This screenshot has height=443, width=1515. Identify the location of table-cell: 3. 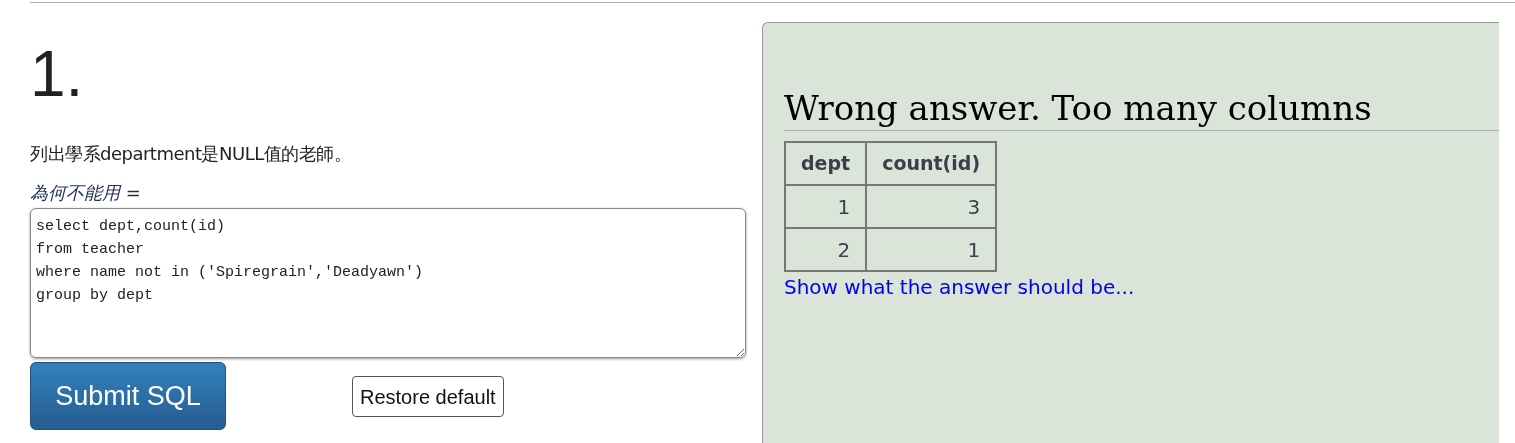
(931, 206).